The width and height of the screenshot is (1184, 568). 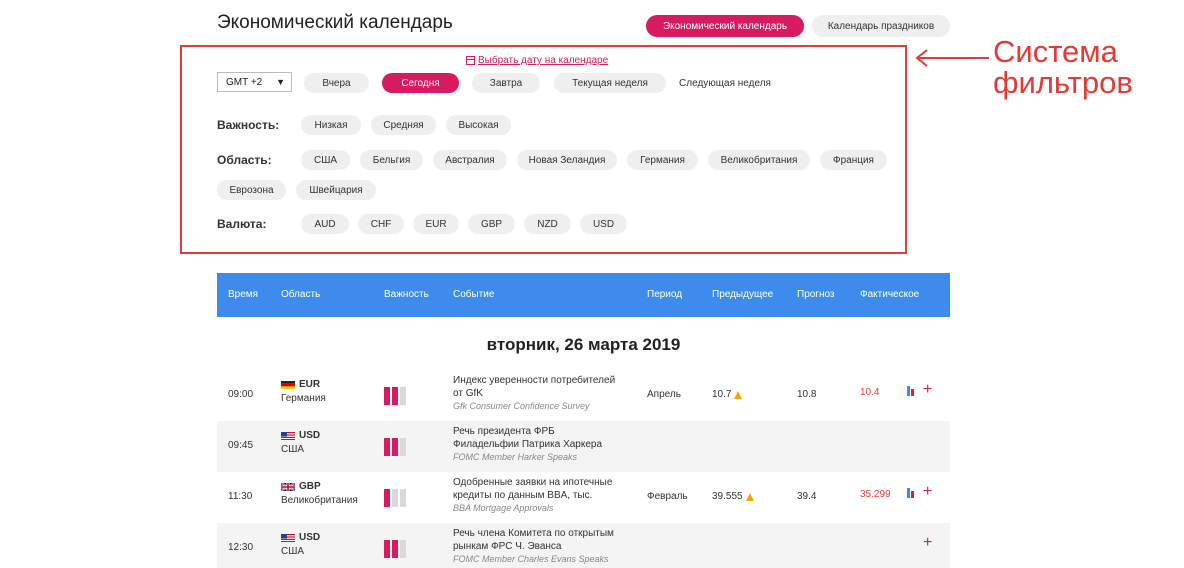 What do you see at coordinates (331, 125) in the screenshot?
I see `importance-low: Низкая` at bounding box center [331, 125].